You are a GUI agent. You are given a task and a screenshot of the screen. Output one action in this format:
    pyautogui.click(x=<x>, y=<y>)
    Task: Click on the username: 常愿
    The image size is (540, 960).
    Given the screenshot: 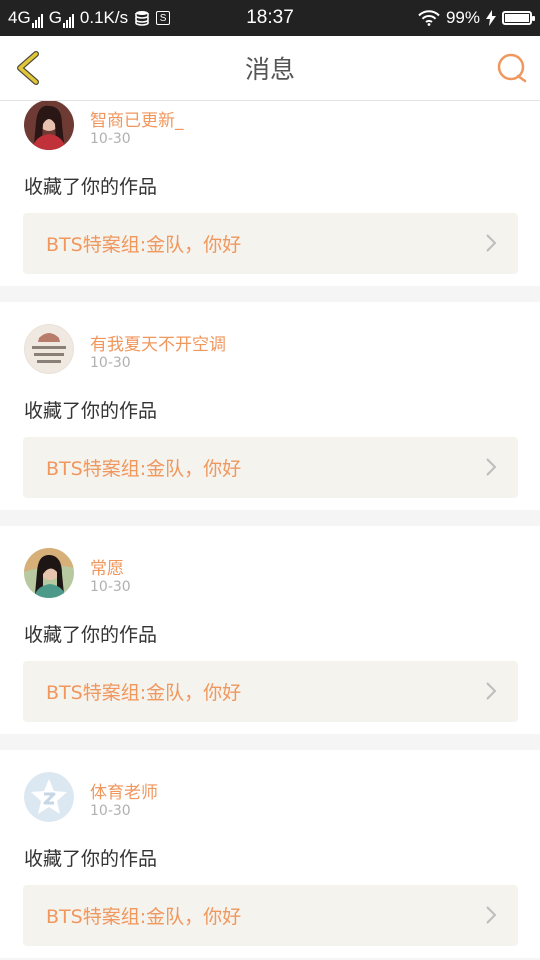 What is the action you would take?
    pyautogui.click(x=107, y=566)
    